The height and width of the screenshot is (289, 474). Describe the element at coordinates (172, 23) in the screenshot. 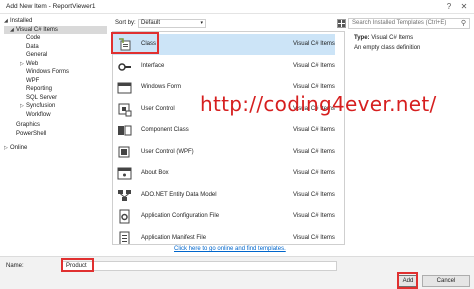

I see `sort-by-dropdown: Default ▾` at that location.